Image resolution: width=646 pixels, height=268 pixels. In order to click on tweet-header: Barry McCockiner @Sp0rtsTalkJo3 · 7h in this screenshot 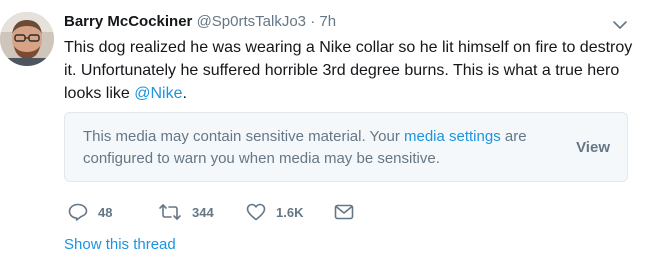, I will do `click(200, 22)`.